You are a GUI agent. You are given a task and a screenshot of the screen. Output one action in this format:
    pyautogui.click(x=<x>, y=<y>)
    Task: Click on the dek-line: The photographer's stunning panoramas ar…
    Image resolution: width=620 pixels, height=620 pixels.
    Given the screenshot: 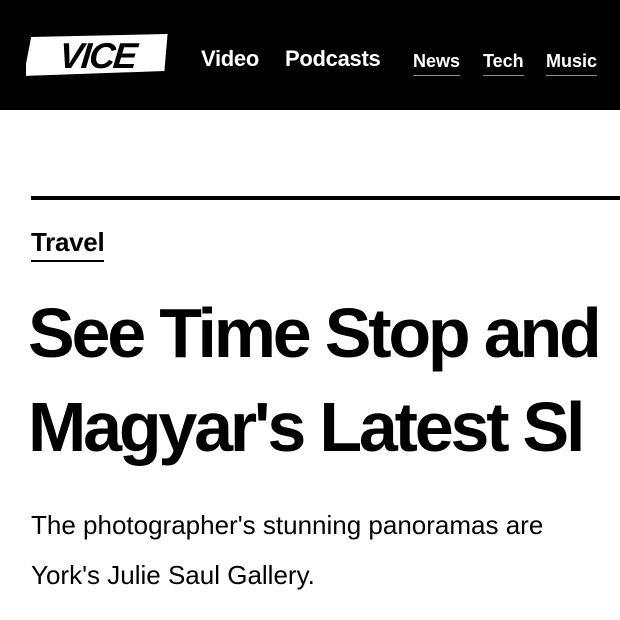 What is the action you would take?
    pyautogui.click(x=287, y=525)
    